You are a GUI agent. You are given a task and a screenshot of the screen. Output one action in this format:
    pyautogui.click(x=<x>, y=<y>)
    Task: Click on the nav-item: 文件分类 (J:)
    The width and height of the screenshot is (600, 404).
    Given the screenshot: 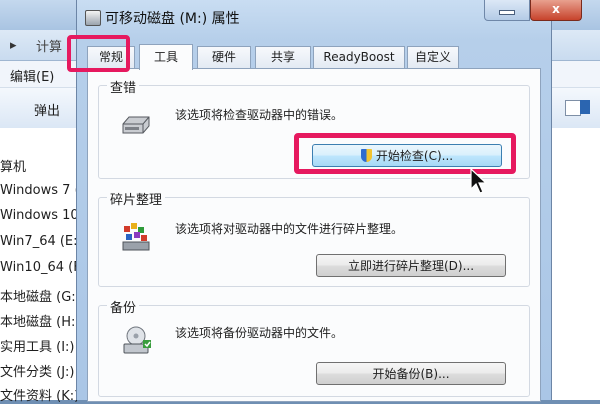 What is the action you would take?
    pyautogui.click(x=37, y=370)
    